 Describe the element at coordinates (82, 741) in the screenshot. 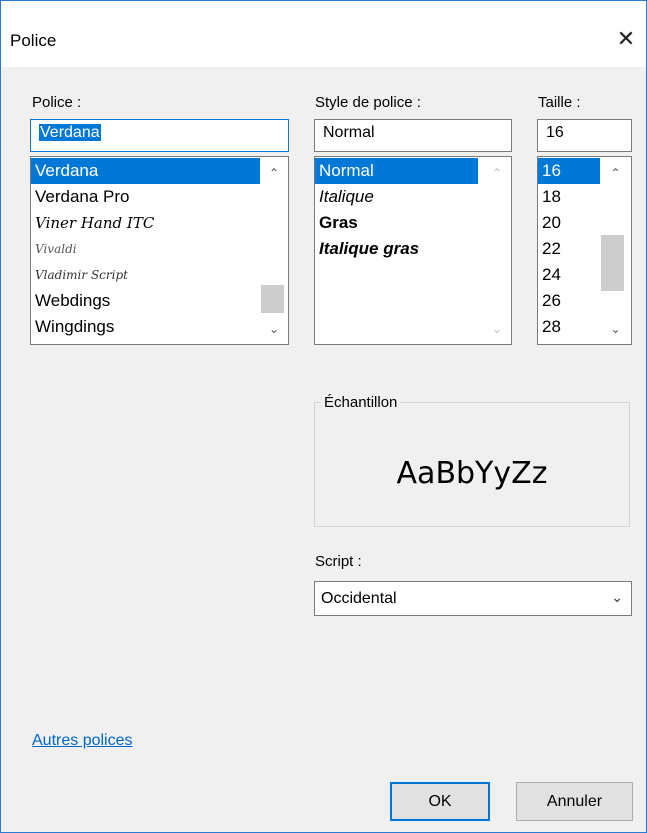

I see `more-fonts-link: Autres polices` at that location.